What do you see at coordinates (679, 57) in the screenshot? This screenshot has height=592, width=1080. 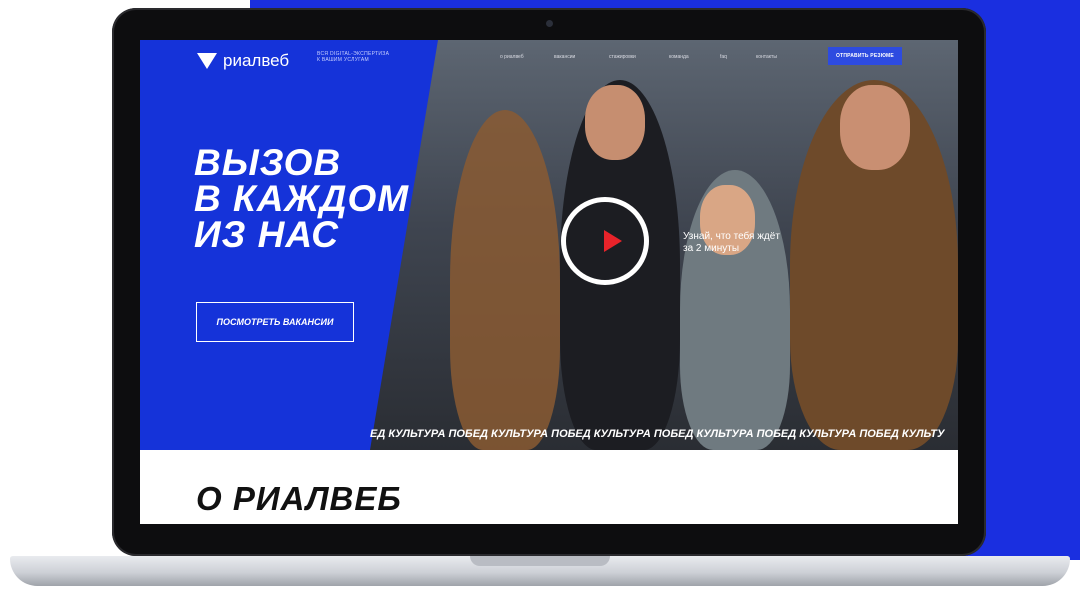 I see `nav-link-team: команда` at bounding box center [679, 57].